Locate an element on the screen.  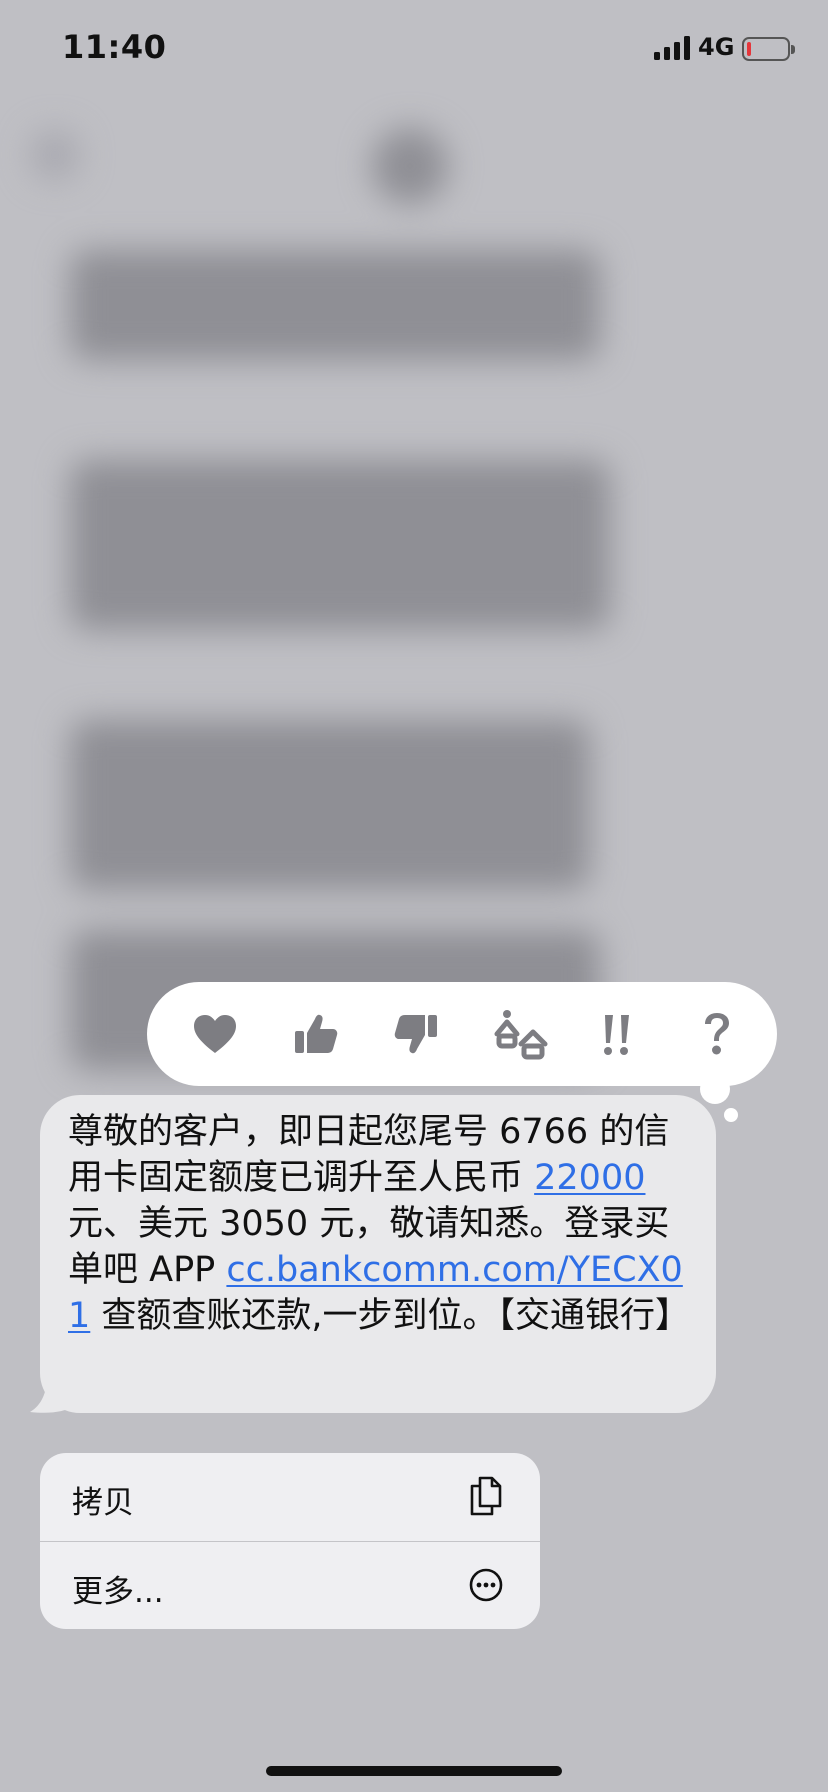
cellular-signal-icon is located at coordinates (672, 48).